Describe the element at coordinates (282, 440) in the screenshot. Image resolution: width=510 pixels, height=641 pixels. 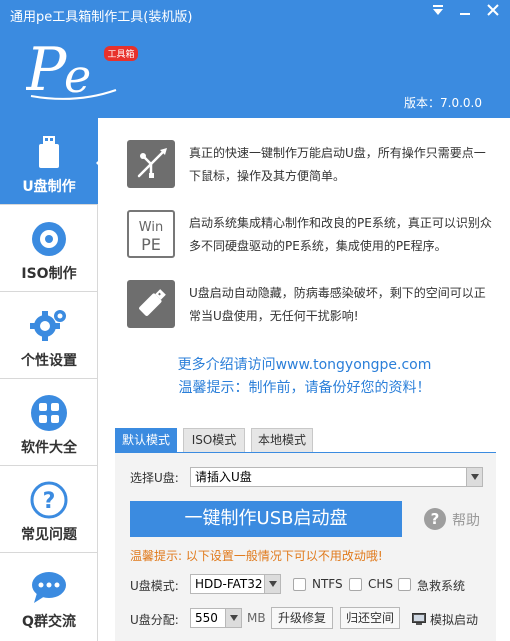
I see `tab-local-mode: 本地模式` at that location.